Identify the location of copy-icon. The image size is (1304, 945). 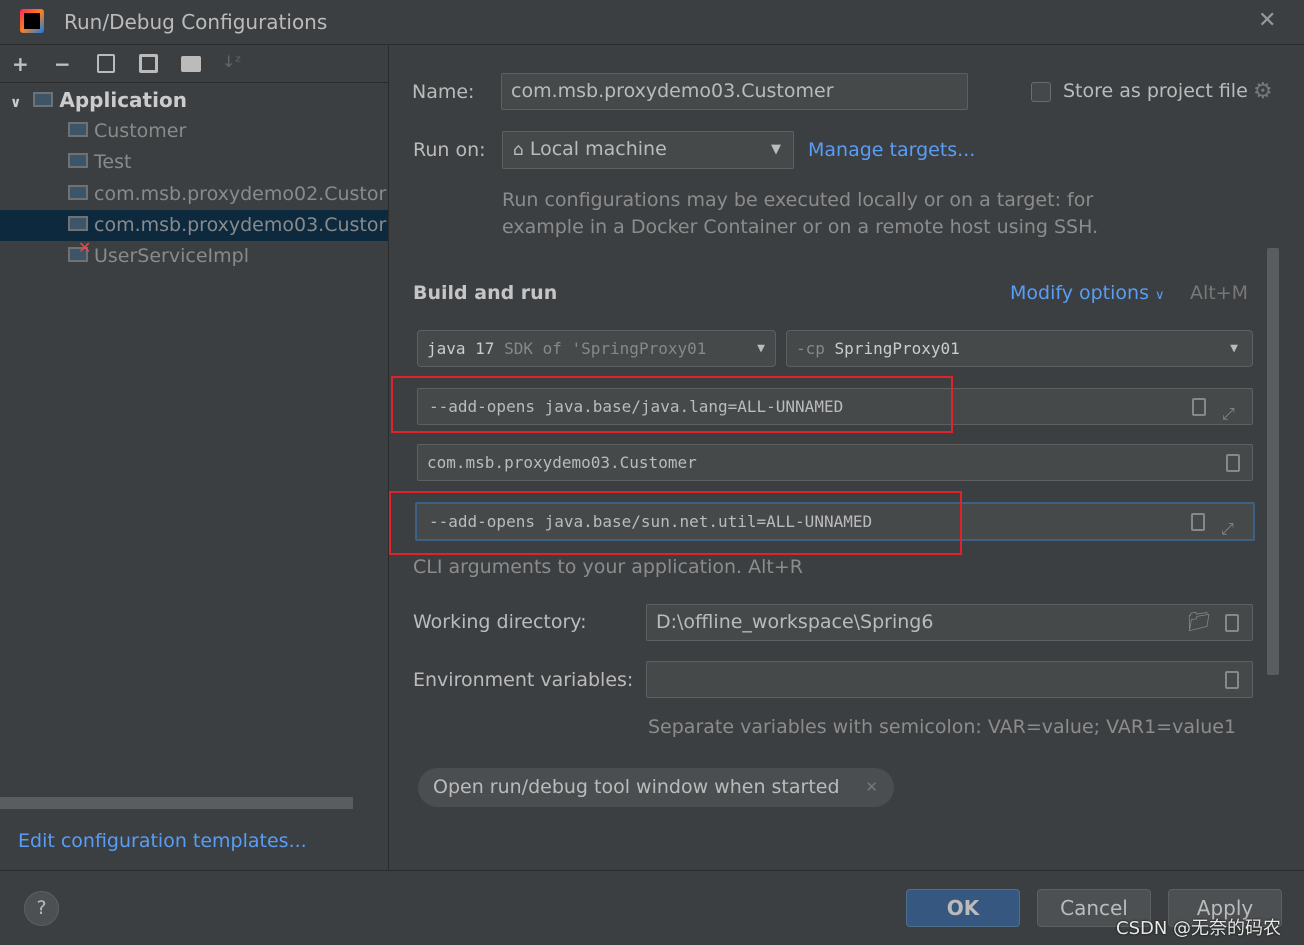
(106, 63).